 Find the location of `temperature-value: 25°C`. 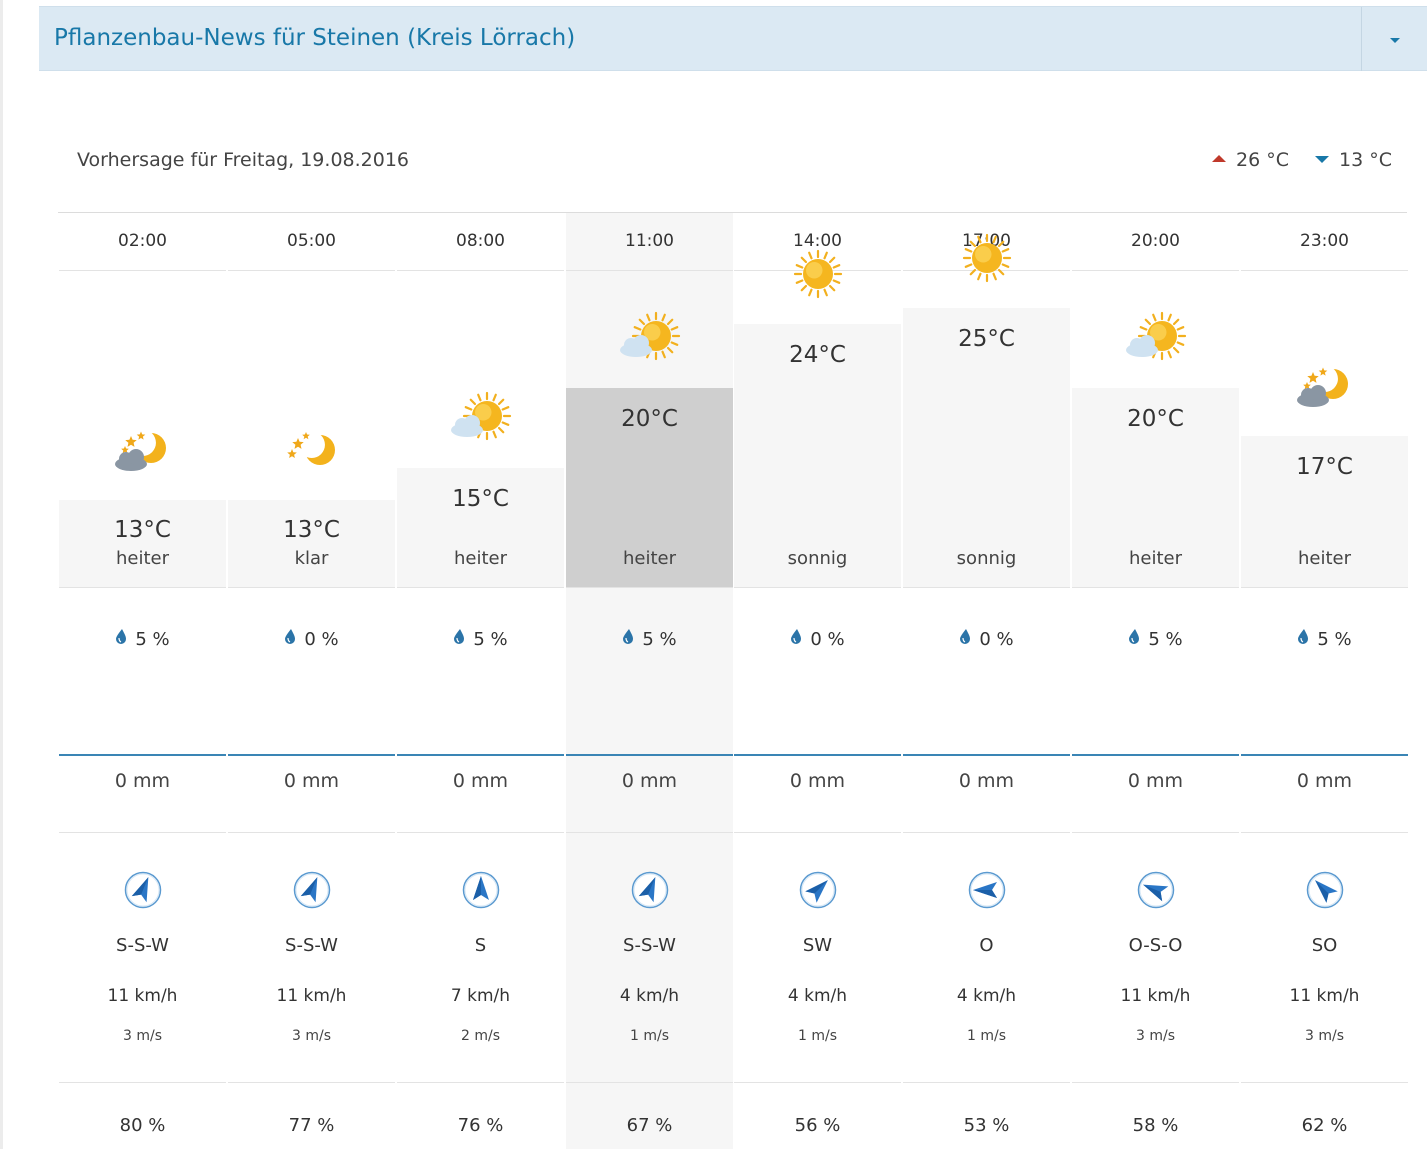

temperature-value: 25°C is located at coordinates (986, 339).